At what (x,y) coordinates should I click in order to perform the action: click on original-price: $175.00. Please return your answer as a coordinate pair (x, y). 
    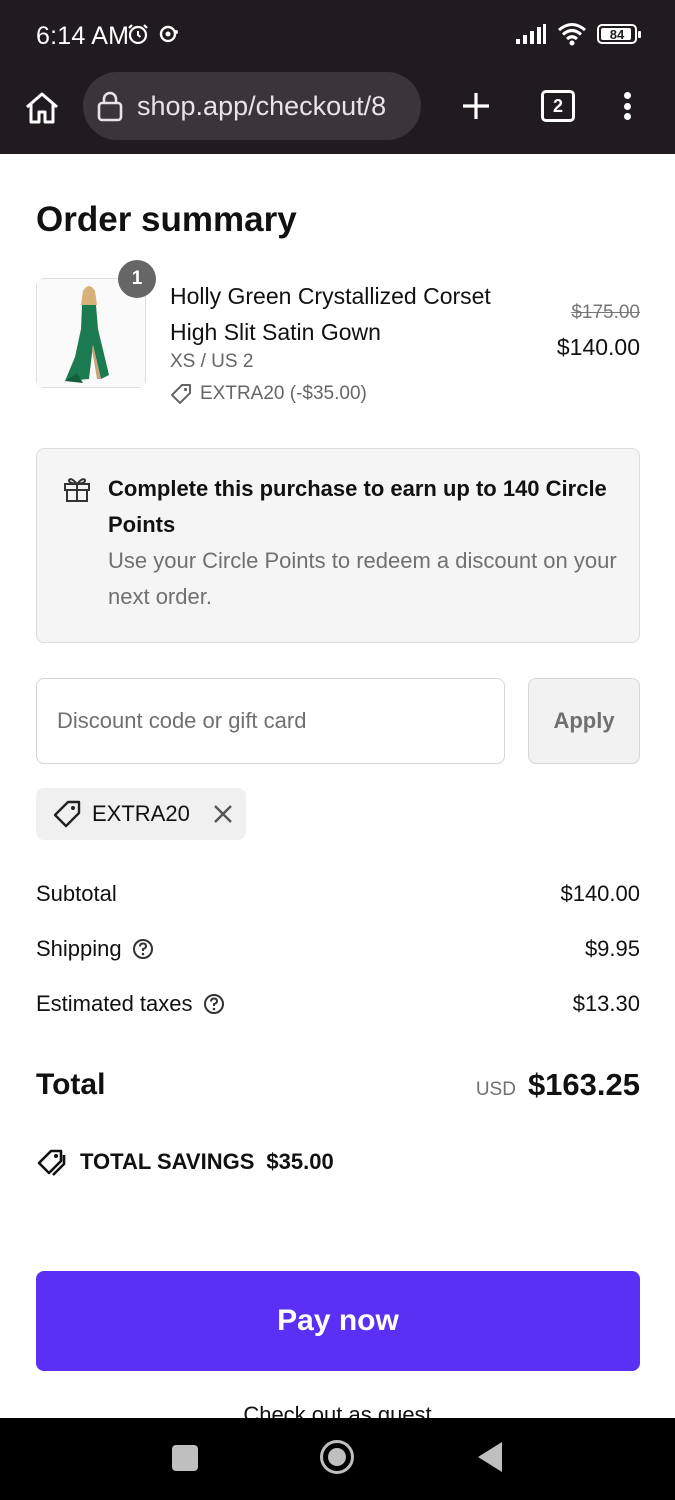
    Looking at the image, I should click on (605, 312).